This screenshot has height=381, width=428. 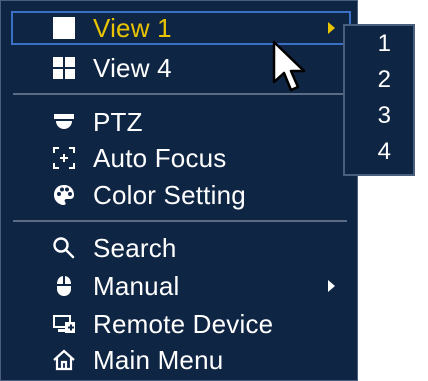 I want to click on remote-device-icon, so click(x=64, y=324).